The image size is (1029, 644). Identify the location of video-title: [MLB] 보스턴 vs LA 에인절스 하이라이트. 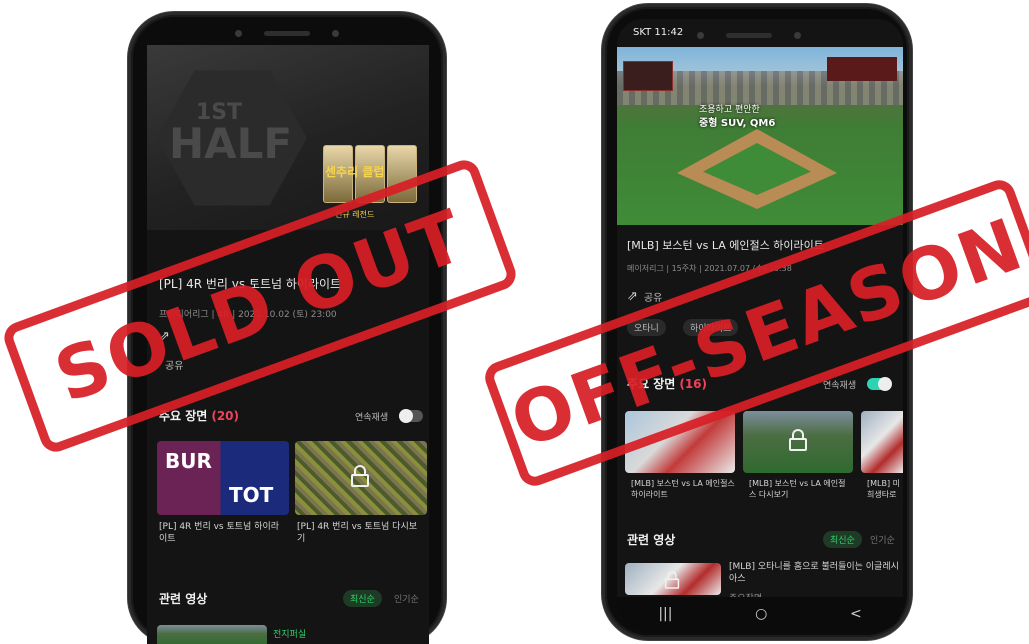
(725, 245).